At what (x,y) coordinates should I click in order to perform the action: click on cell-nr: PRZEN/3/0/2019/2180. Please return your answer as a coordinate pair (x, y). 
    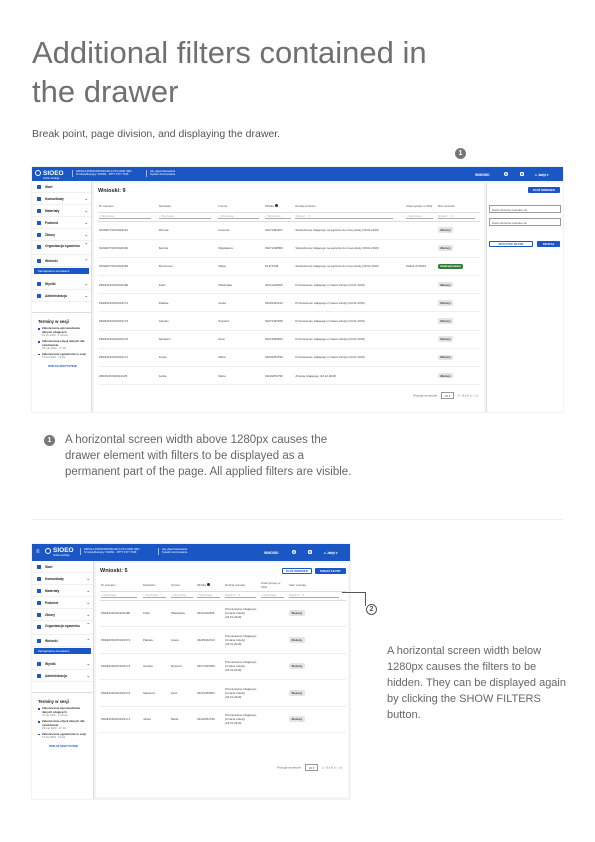
    Looking at the image, I should click on (128, 285).